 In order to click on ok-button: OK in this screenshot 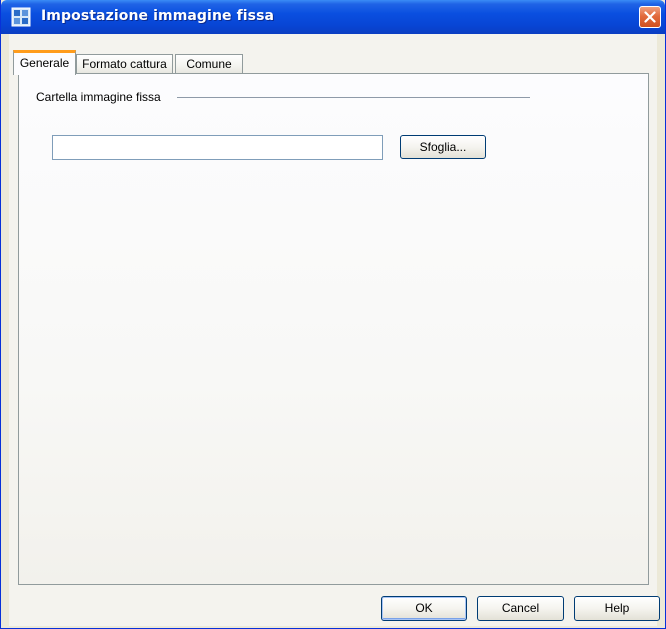, I will do `click(424, 608)`.